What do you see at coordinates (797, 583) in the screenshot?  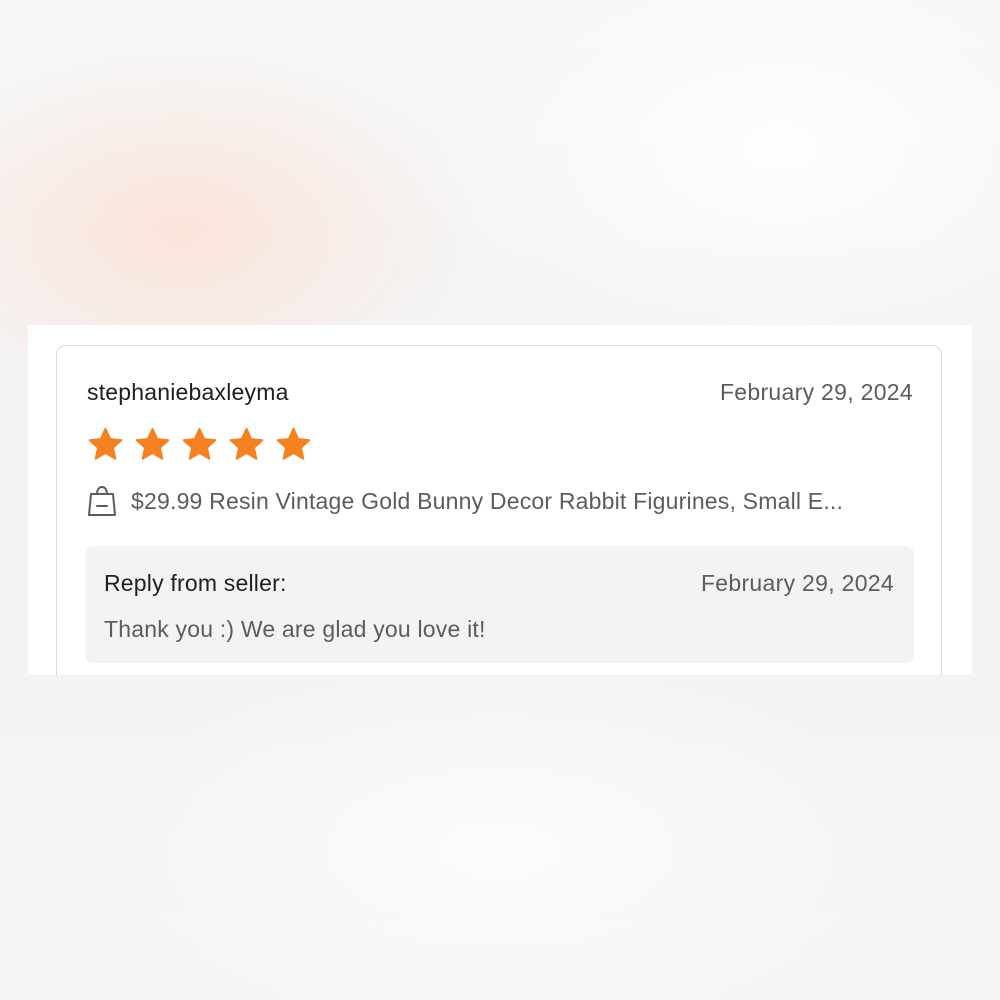 I see `reply-date: February 29, 2024` at bounding box center [797, 583].